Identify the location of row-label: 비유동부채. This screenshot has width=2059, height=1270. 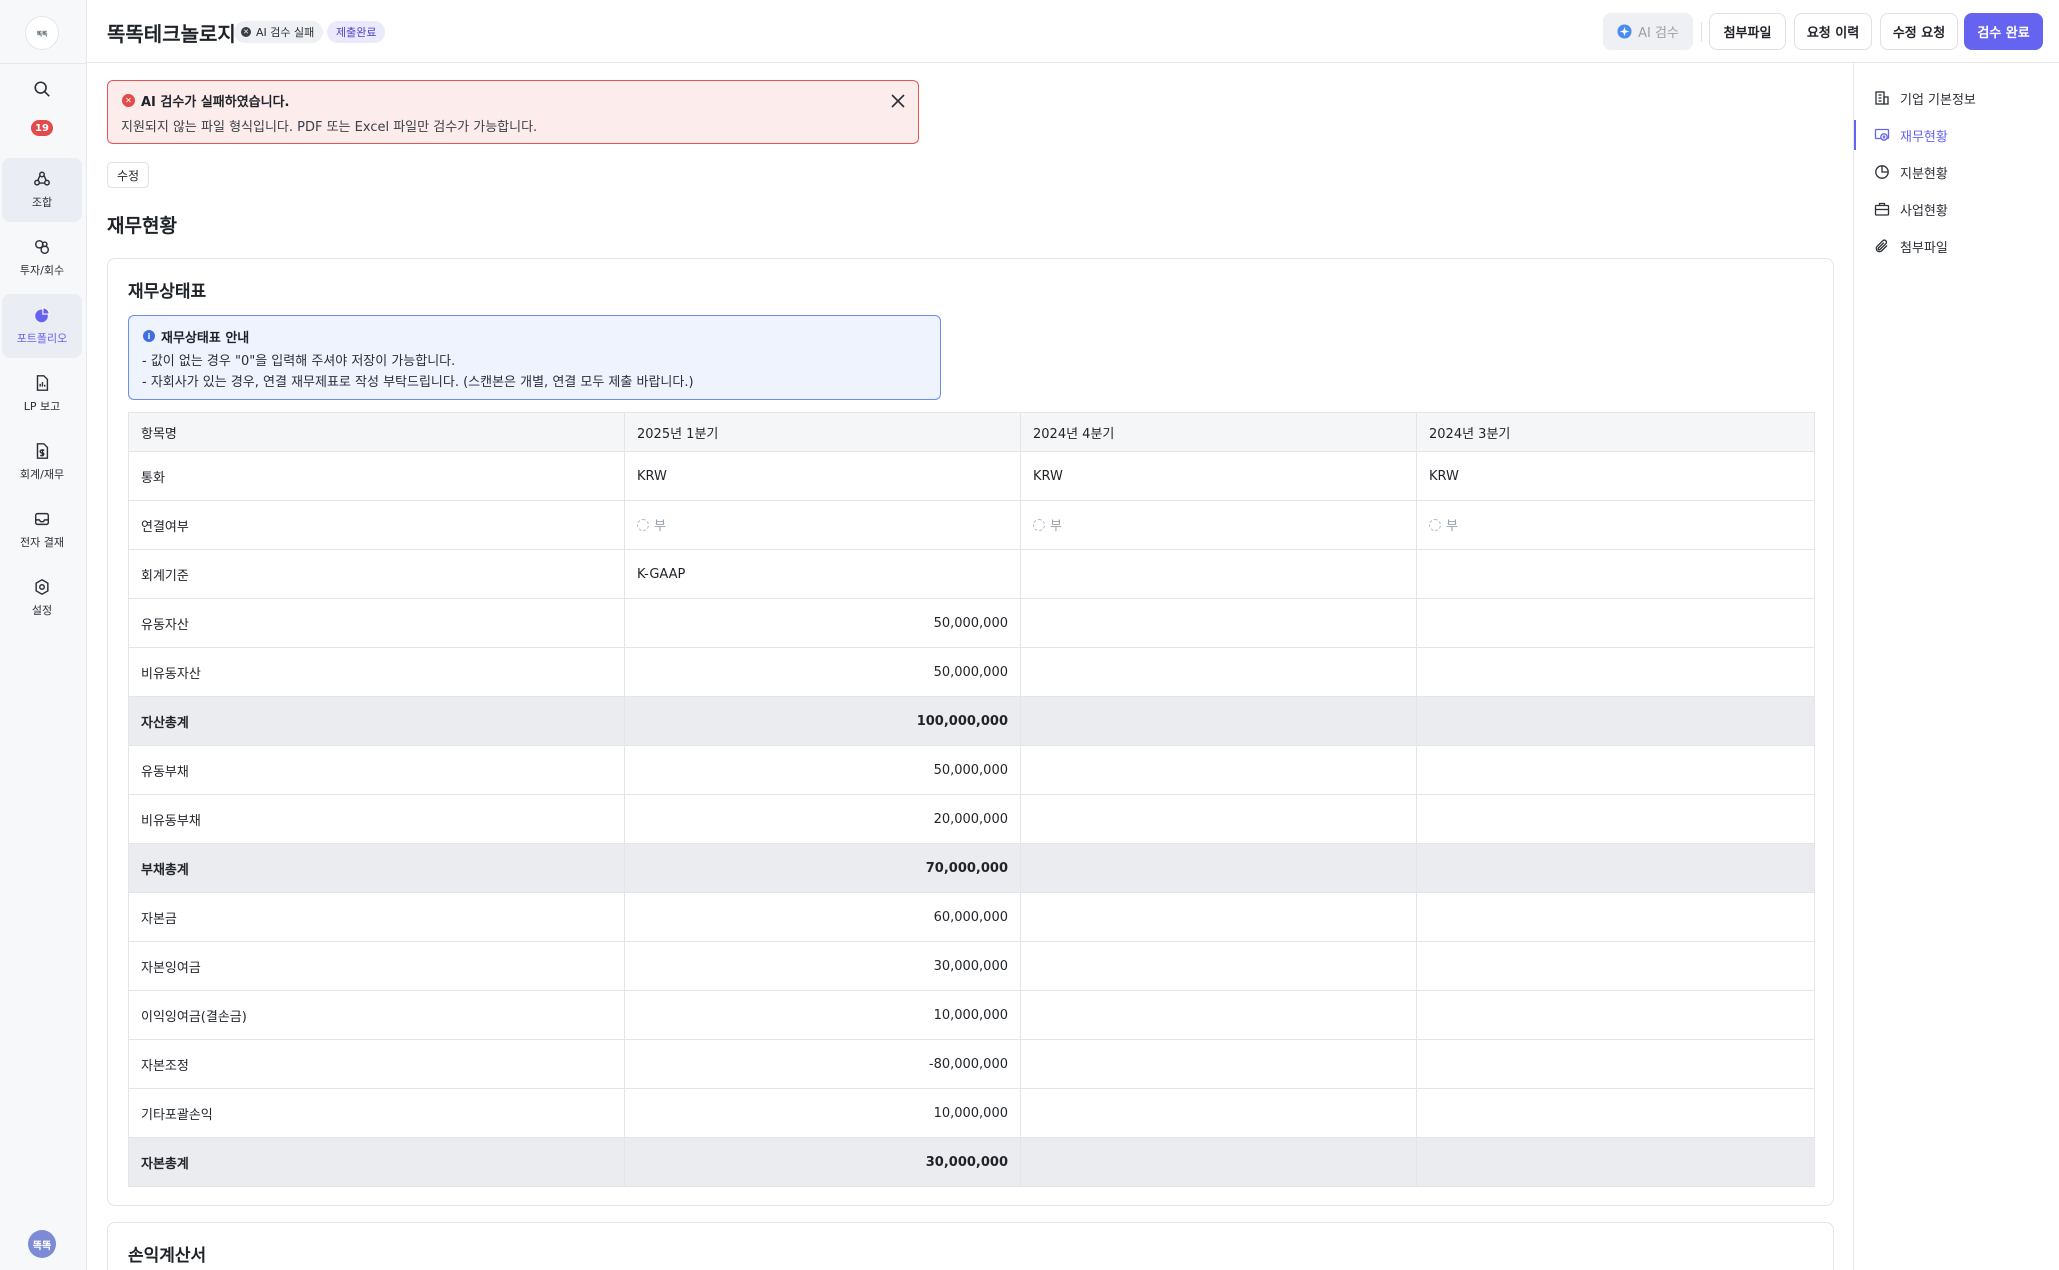
(376, 819).